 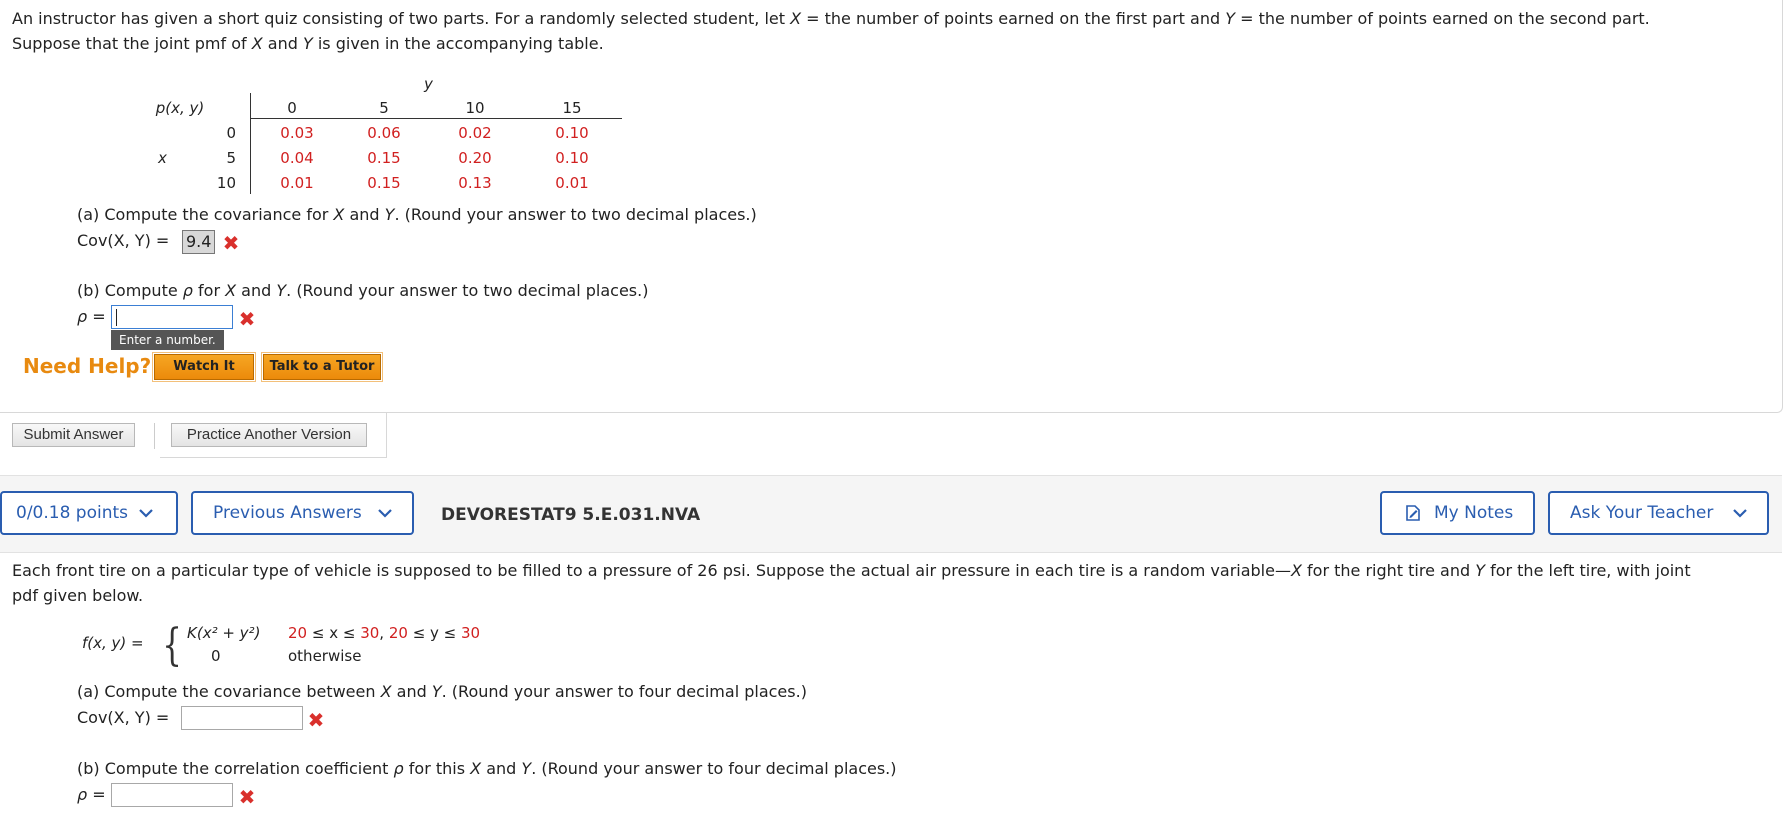 What do you see at coordinates (78, 595) in the screenshot?
I see `intro-text: pdf given below.` at bounding box center [78, 595].